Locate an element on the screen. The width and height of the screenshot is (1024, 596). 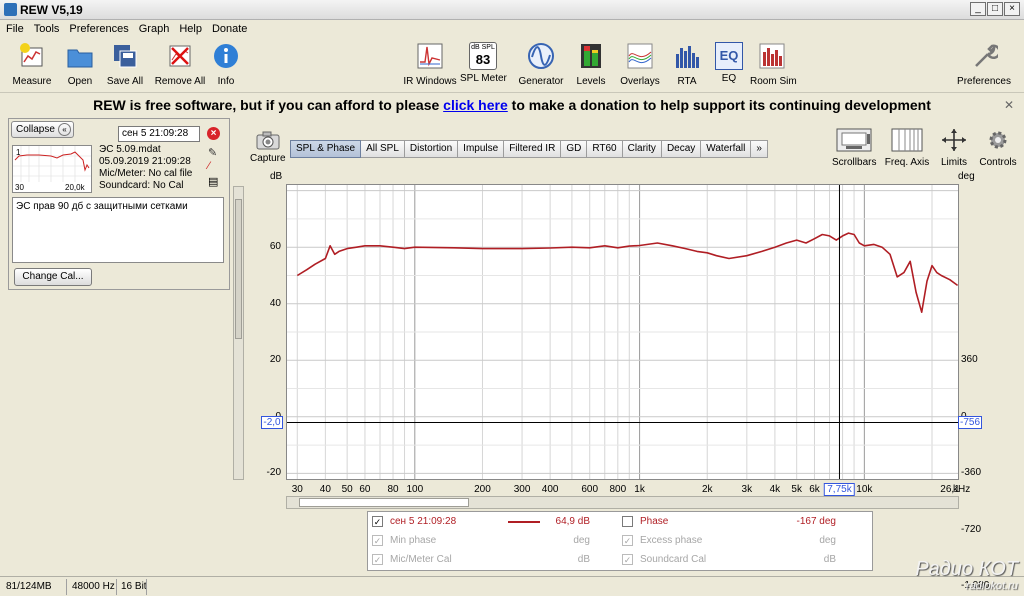
horizontal-scrollbar is located at coordinates (622, 502).